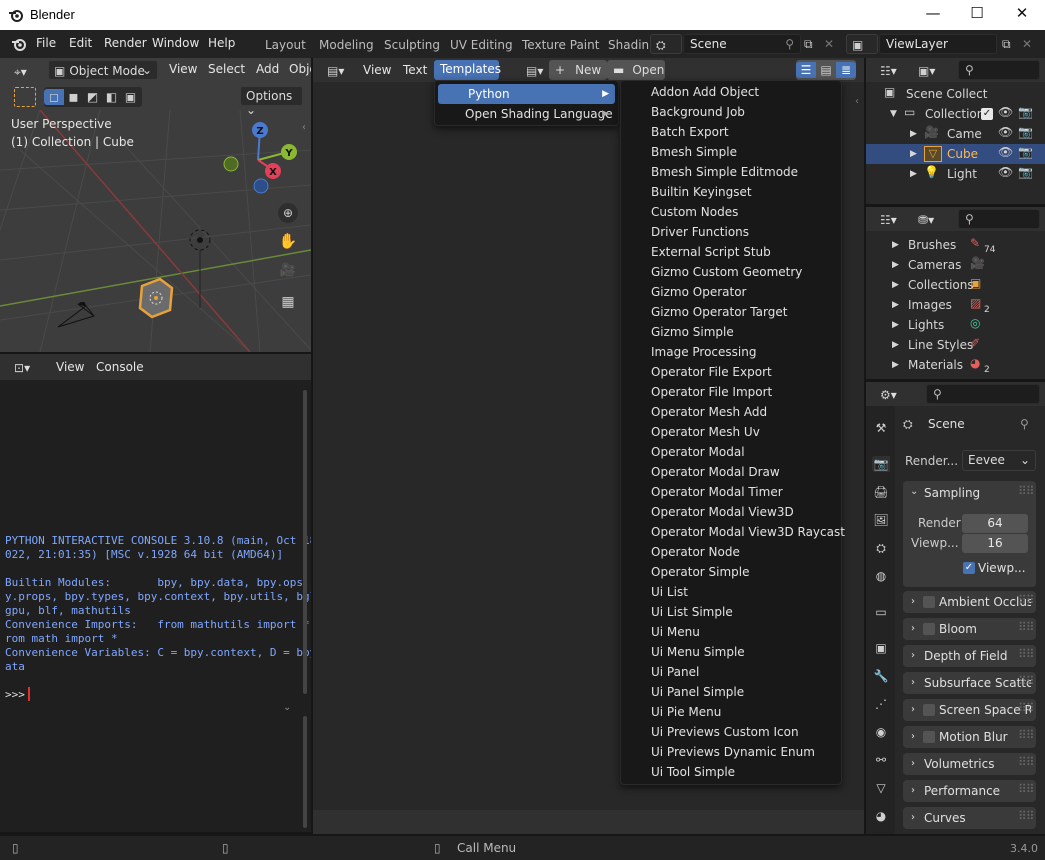 Image resolution: width=1045 pixels, height=860 pixels. What do you see at coordinates (890, 70) in the screenshot?
I see `outliner-editor-type-button: ☷▾` at bounding box center [890, 70].